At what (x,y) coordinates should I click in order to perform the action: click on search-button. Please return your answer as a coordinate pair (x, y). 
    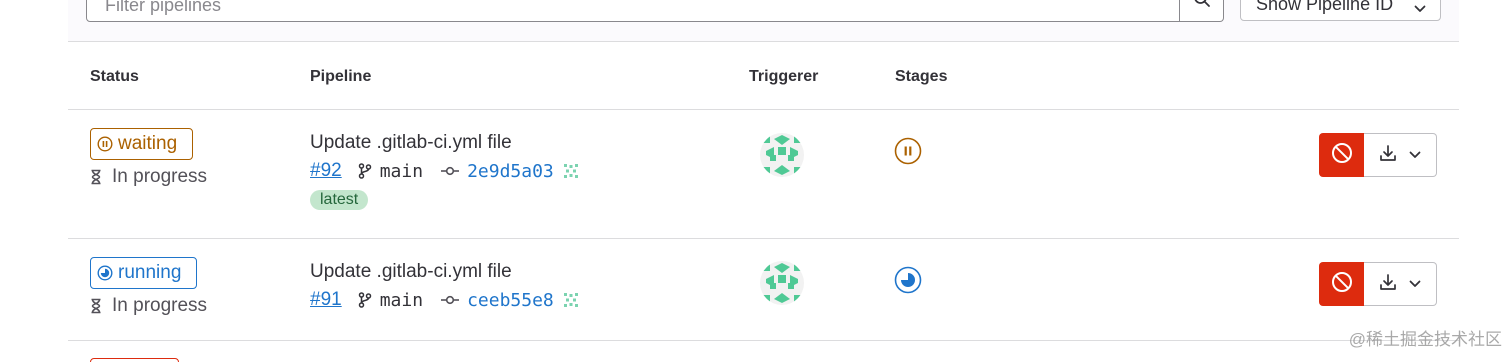
    Looking at the image, I should click on (1202, 11).